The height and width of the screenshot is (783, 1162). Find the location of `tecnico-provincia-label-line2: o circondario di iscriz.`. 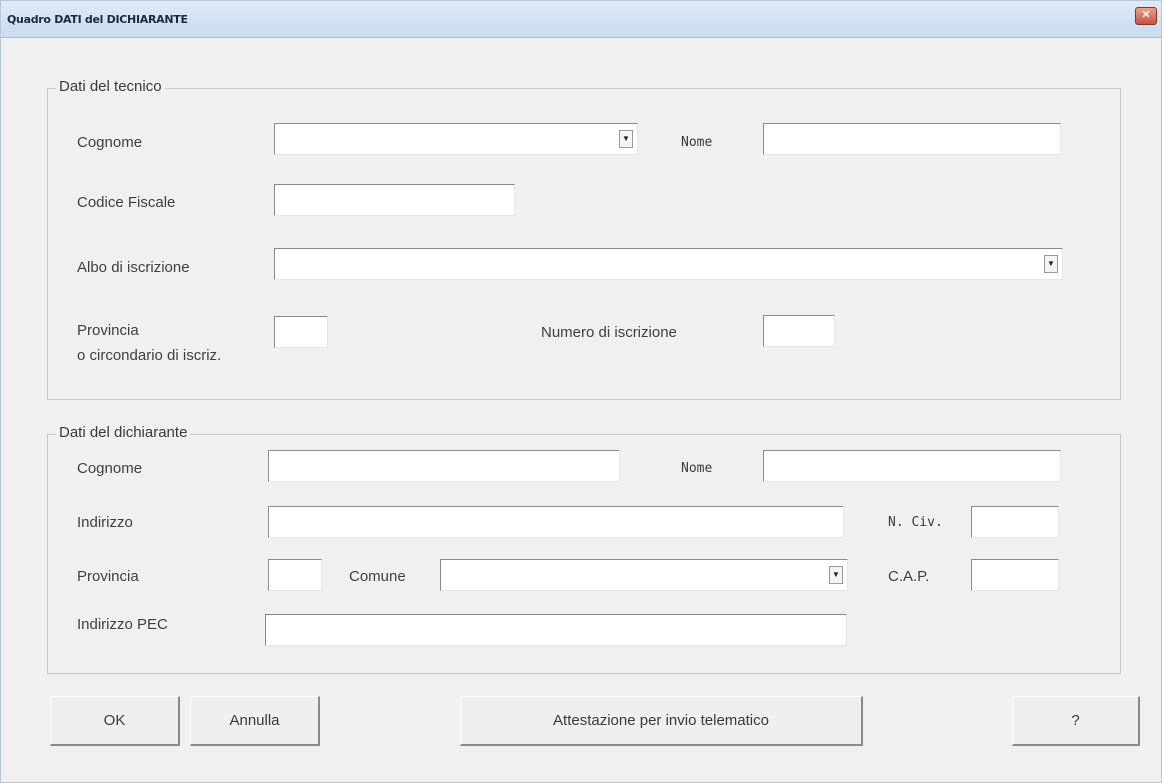

tecnico-provincia-label-line2: o circondario di iscriz. is located at coordinates (149, 355).